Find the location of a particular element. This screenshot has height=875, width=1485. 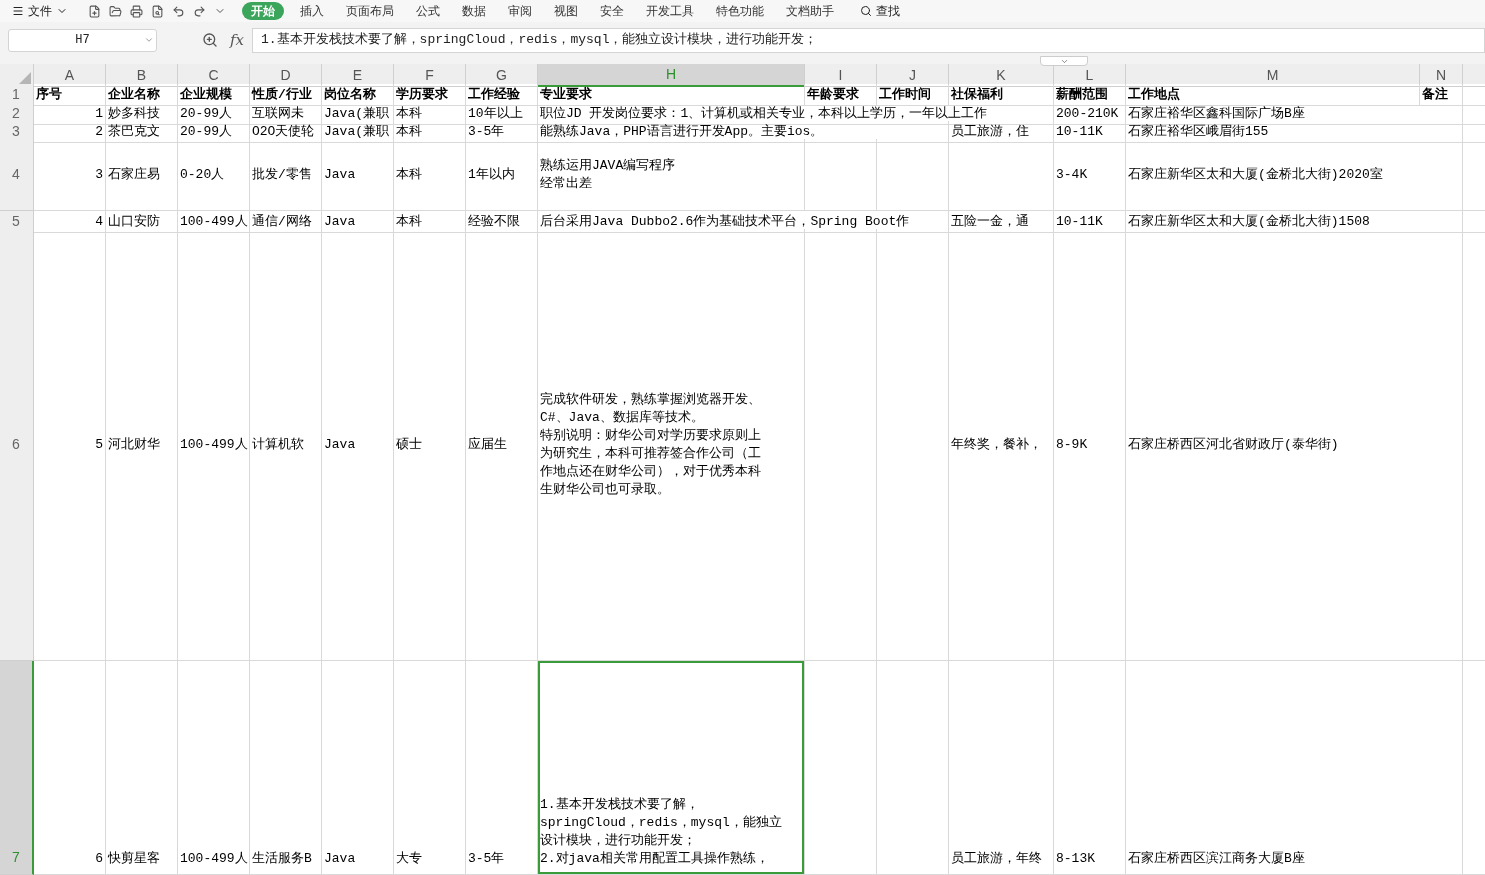

table-cell: 1年以内 is located at coordinates (502, 175).